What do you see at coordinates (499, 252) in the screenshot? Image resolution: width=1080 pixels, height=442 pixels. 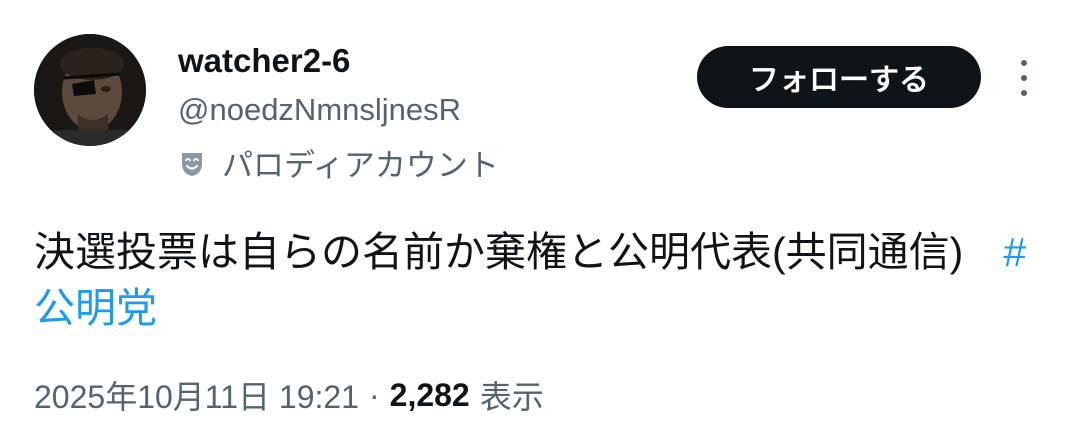 I see `tweet-body: 決選投票は自らの名前か棄権と公明代表(共同通信)` at bounding box center [499, 252].